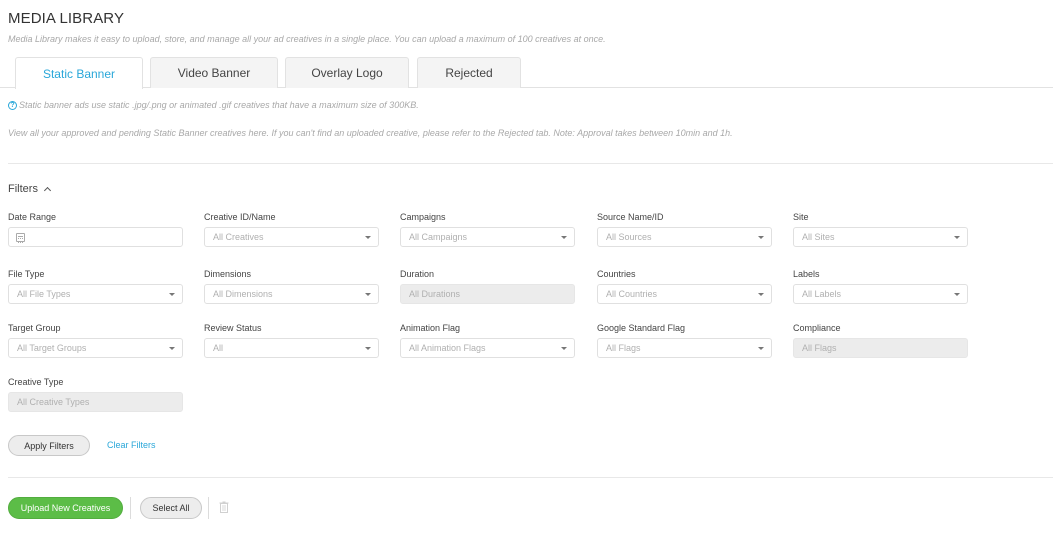  I want to click on field-label: Compliance, so click(817, 328).